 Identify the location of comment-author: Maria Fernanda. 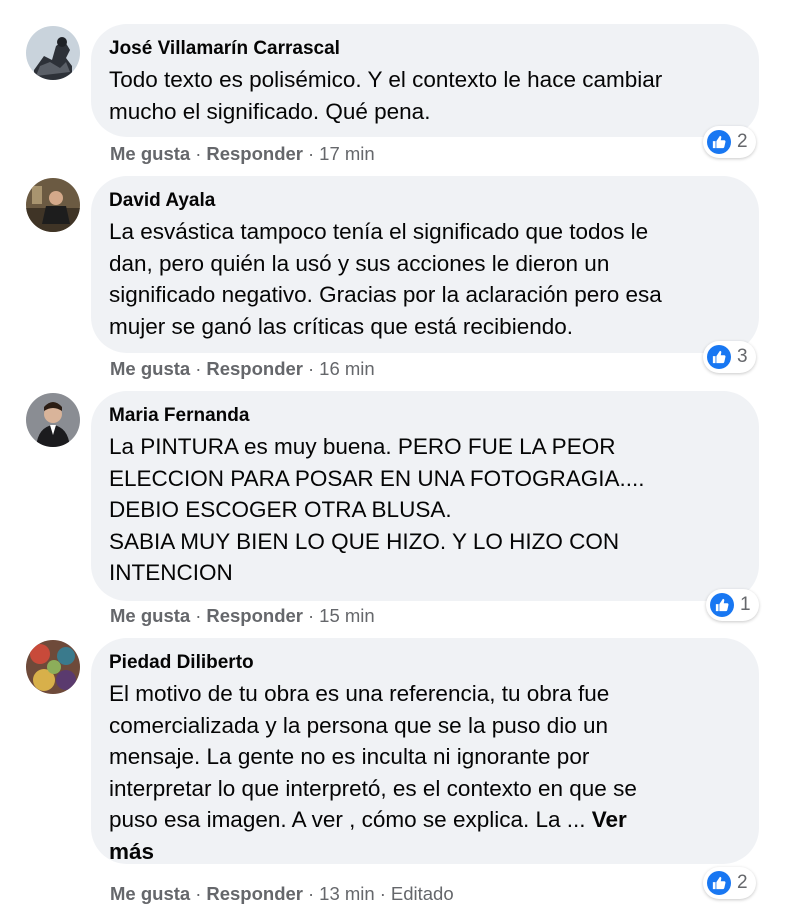
(424, 416).